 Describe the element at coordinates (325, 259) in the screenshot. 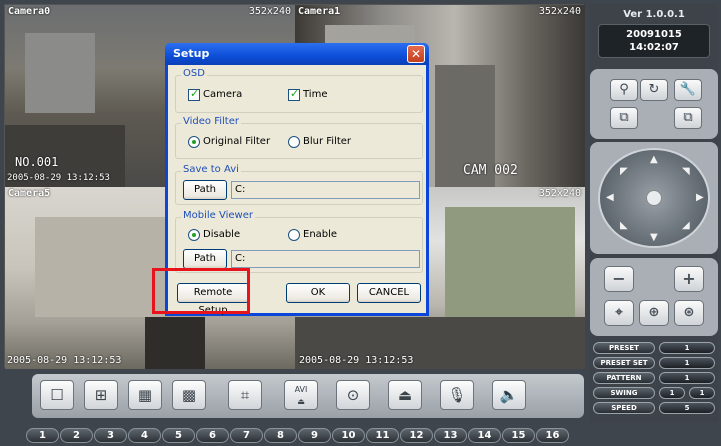

I see `mobile-path-field: C:` at that location.